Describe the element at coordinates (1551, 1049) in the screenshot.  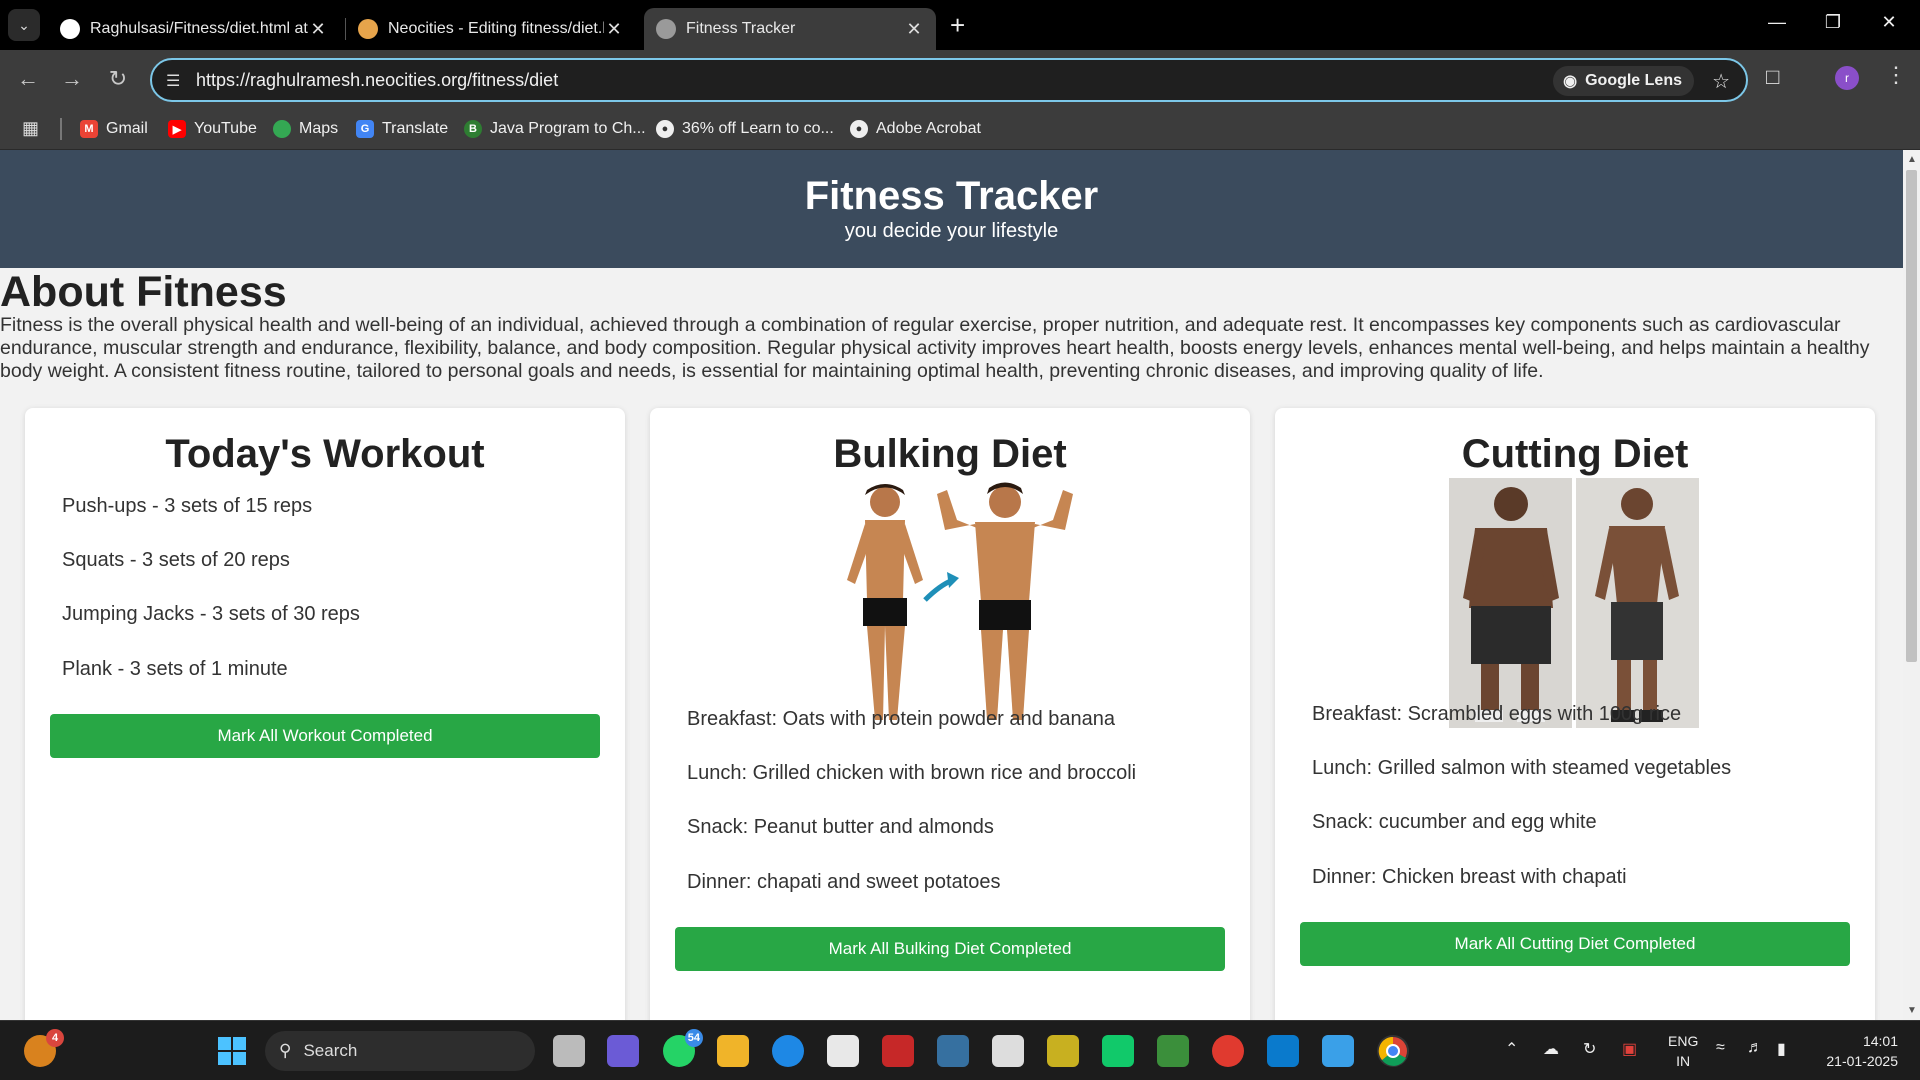
I see `onedrive-icon: ☁` at that location.